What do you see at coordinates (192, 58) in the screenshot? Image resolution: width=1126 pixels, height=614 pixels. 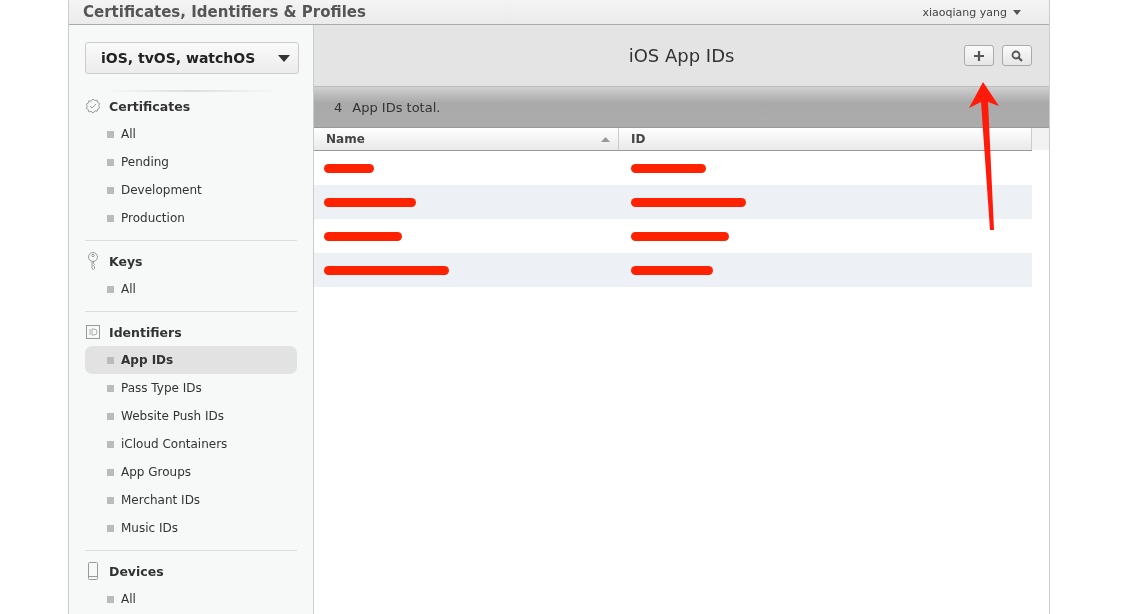 I see `platform-dropdown: iOS, tvOS, watchOS` at bounding box center [192, 58].